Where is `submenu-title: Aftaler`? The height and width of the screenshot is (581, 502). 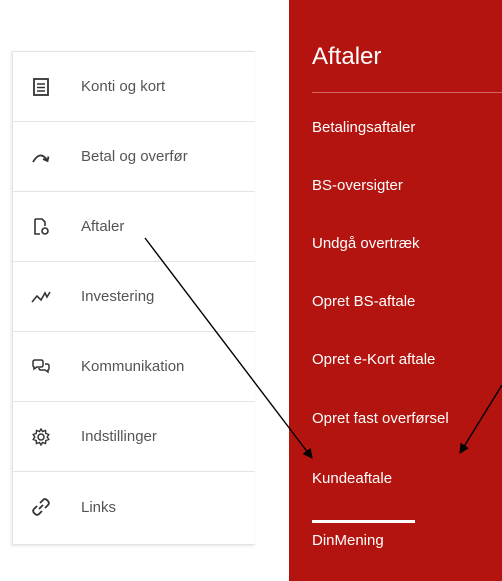
submenu-title: Aftaler is located at coordinates (347, 56).